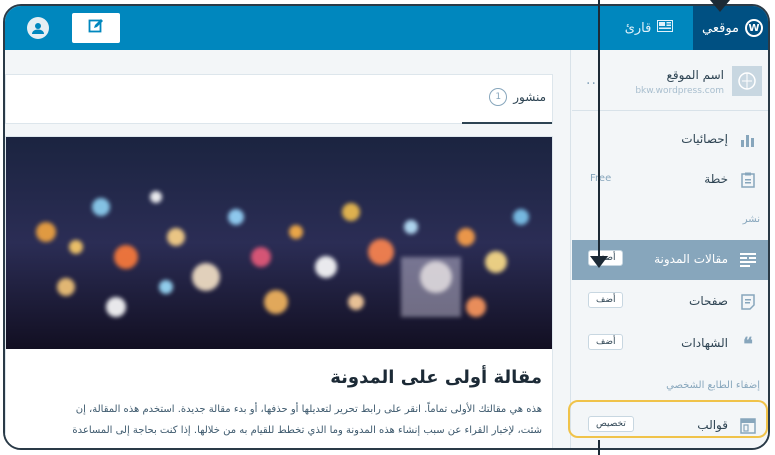  I want to click on callout-line-posts, so click(599, 131).